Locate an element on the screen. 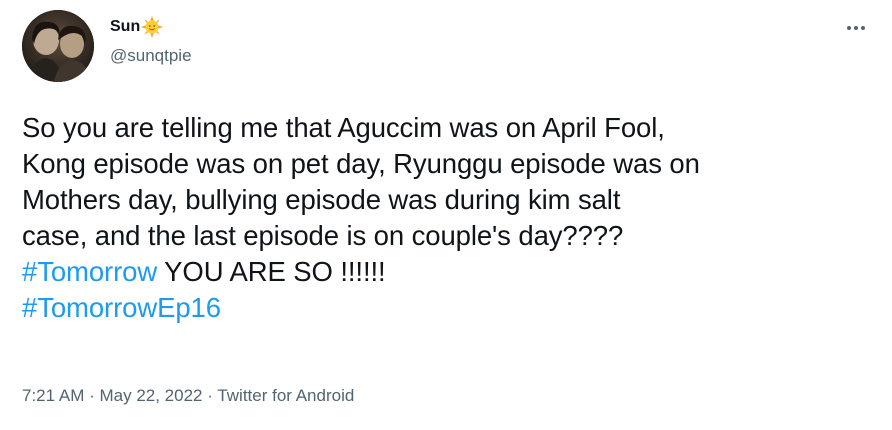  avatar is located at coordinates (58, 46).